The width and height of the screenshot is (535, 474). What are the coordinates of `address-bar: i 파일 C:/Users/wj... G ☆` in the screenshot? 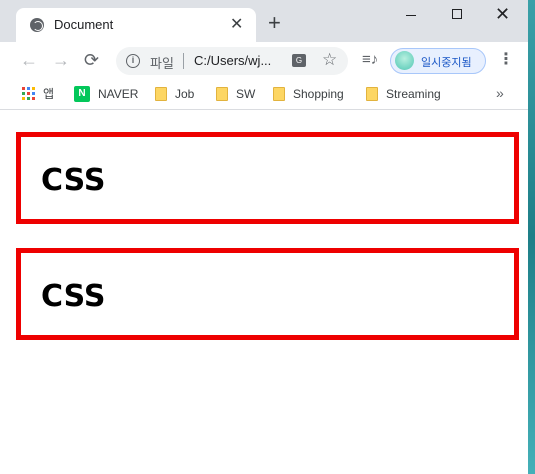 It's located at (232, 61).